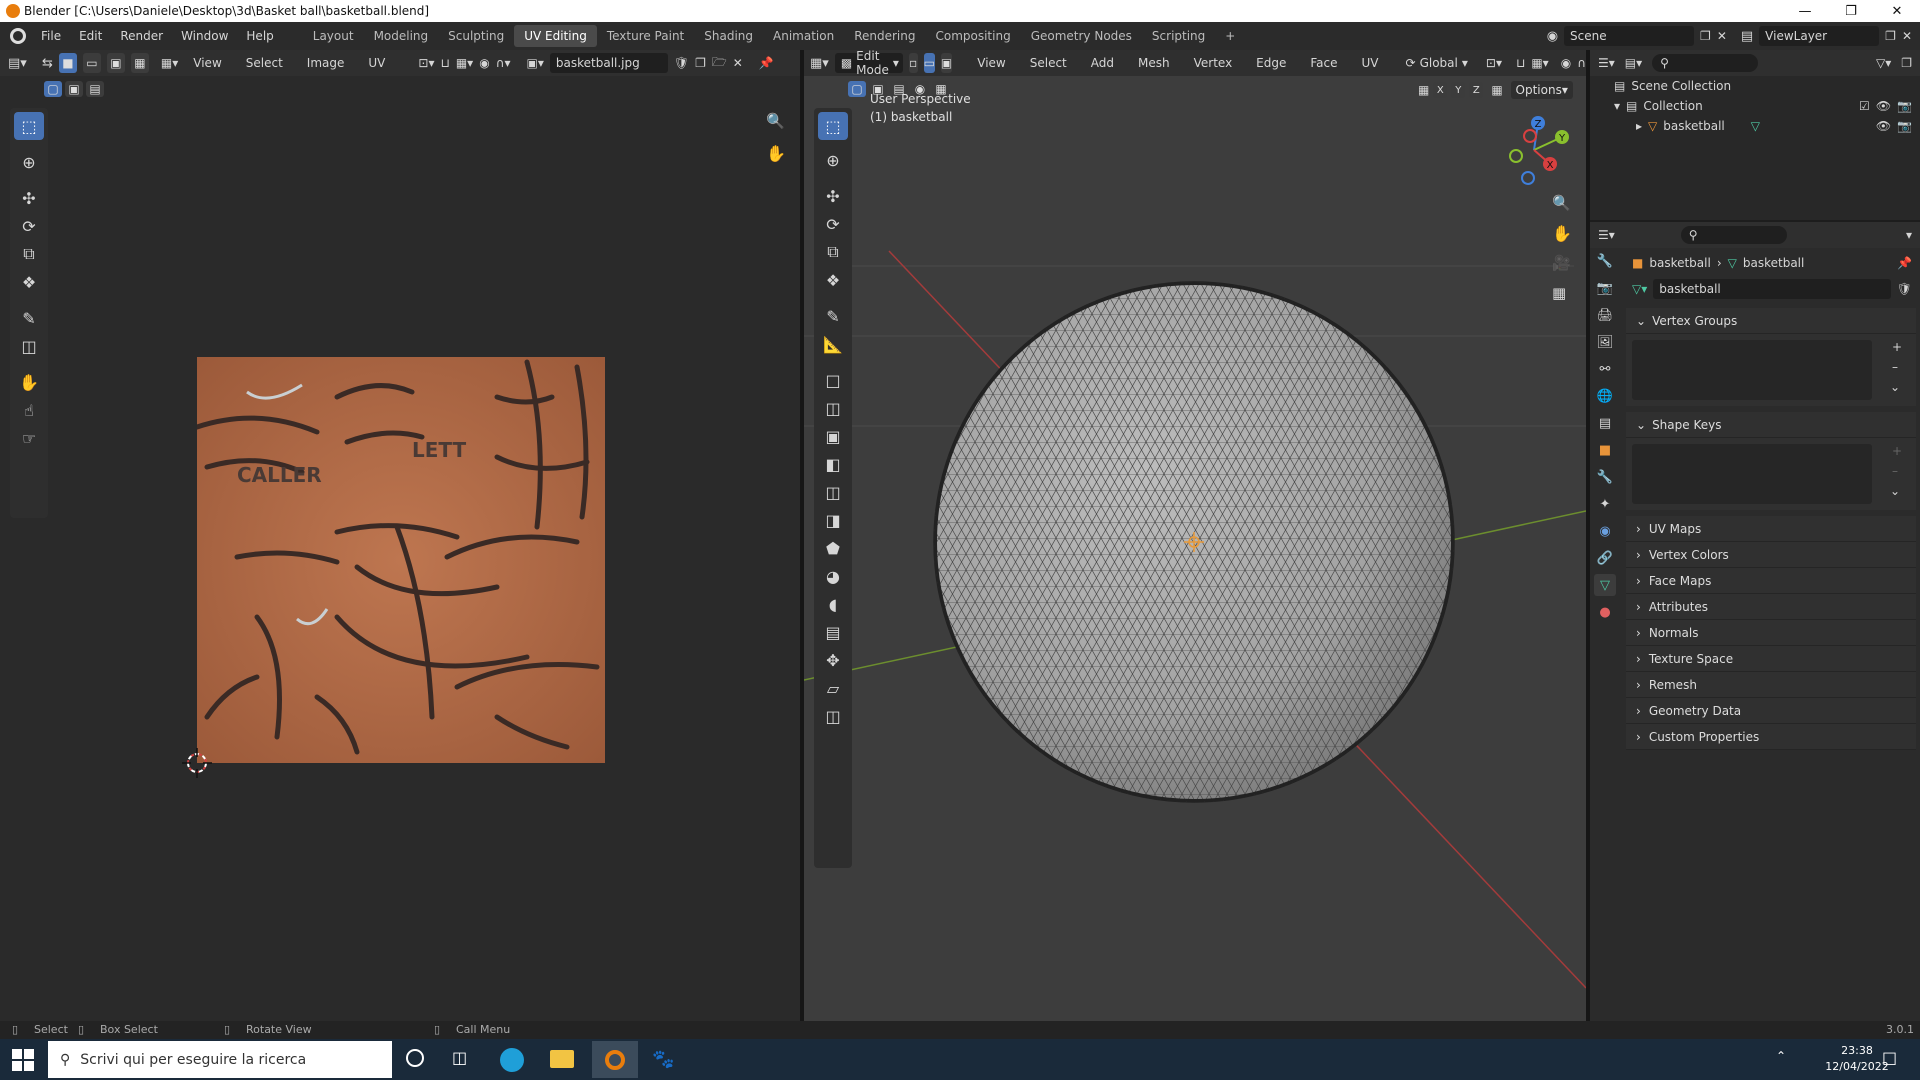 This screenshot has height=1080, width=1920. Describe the element at coordinates (775, 121) in the screenshot. I see `uv-zoom-icon: 🔍` at that location.